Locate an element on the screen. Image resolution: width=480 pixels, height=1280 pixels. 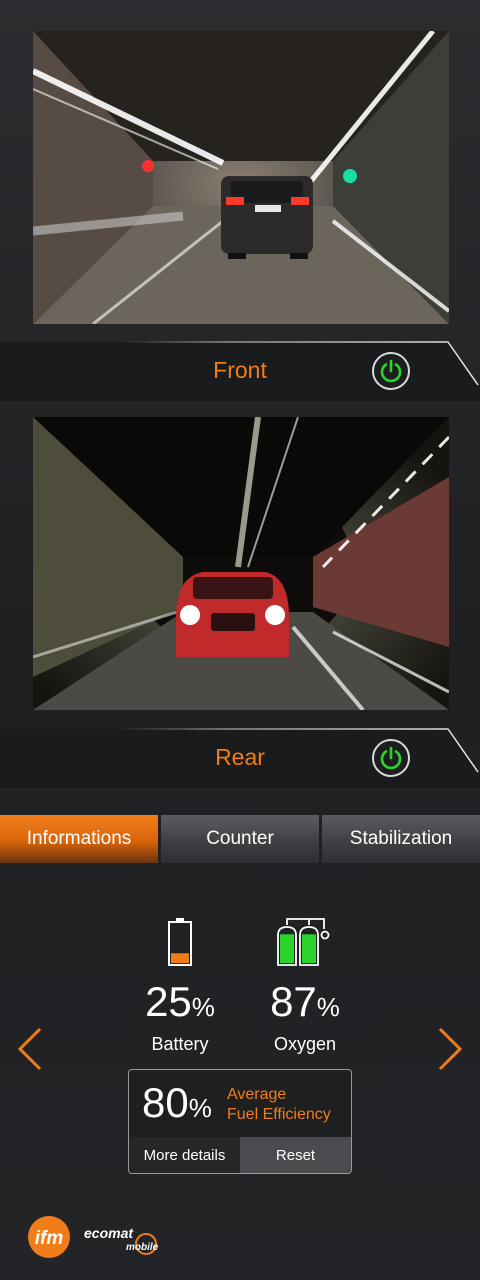
tab-bar: Informations Counter Stabilization is located at coordinates (240, 839).